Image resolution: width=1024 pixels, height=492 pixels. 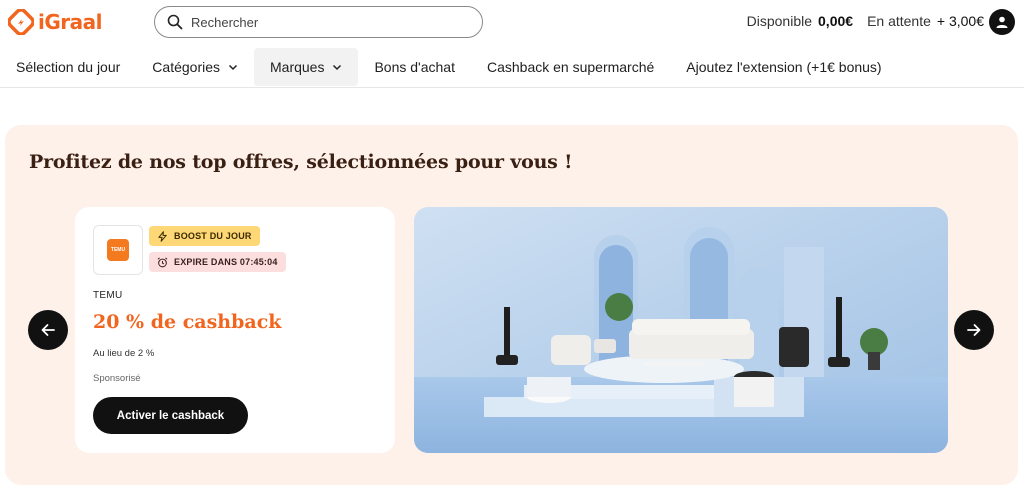 I want to click on carousel-next-button, so click(x=974, y=330).